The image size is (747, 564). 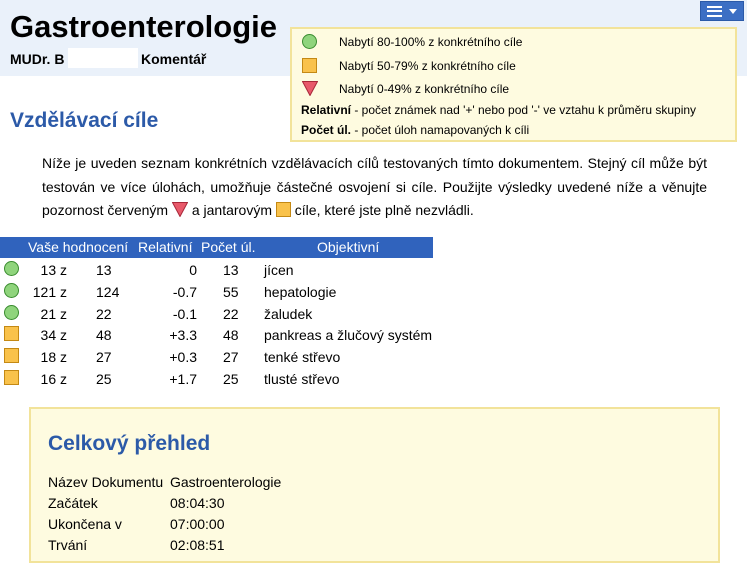 I want to click on cell-objective: tlusté střevo, so click(x=302, y=379).